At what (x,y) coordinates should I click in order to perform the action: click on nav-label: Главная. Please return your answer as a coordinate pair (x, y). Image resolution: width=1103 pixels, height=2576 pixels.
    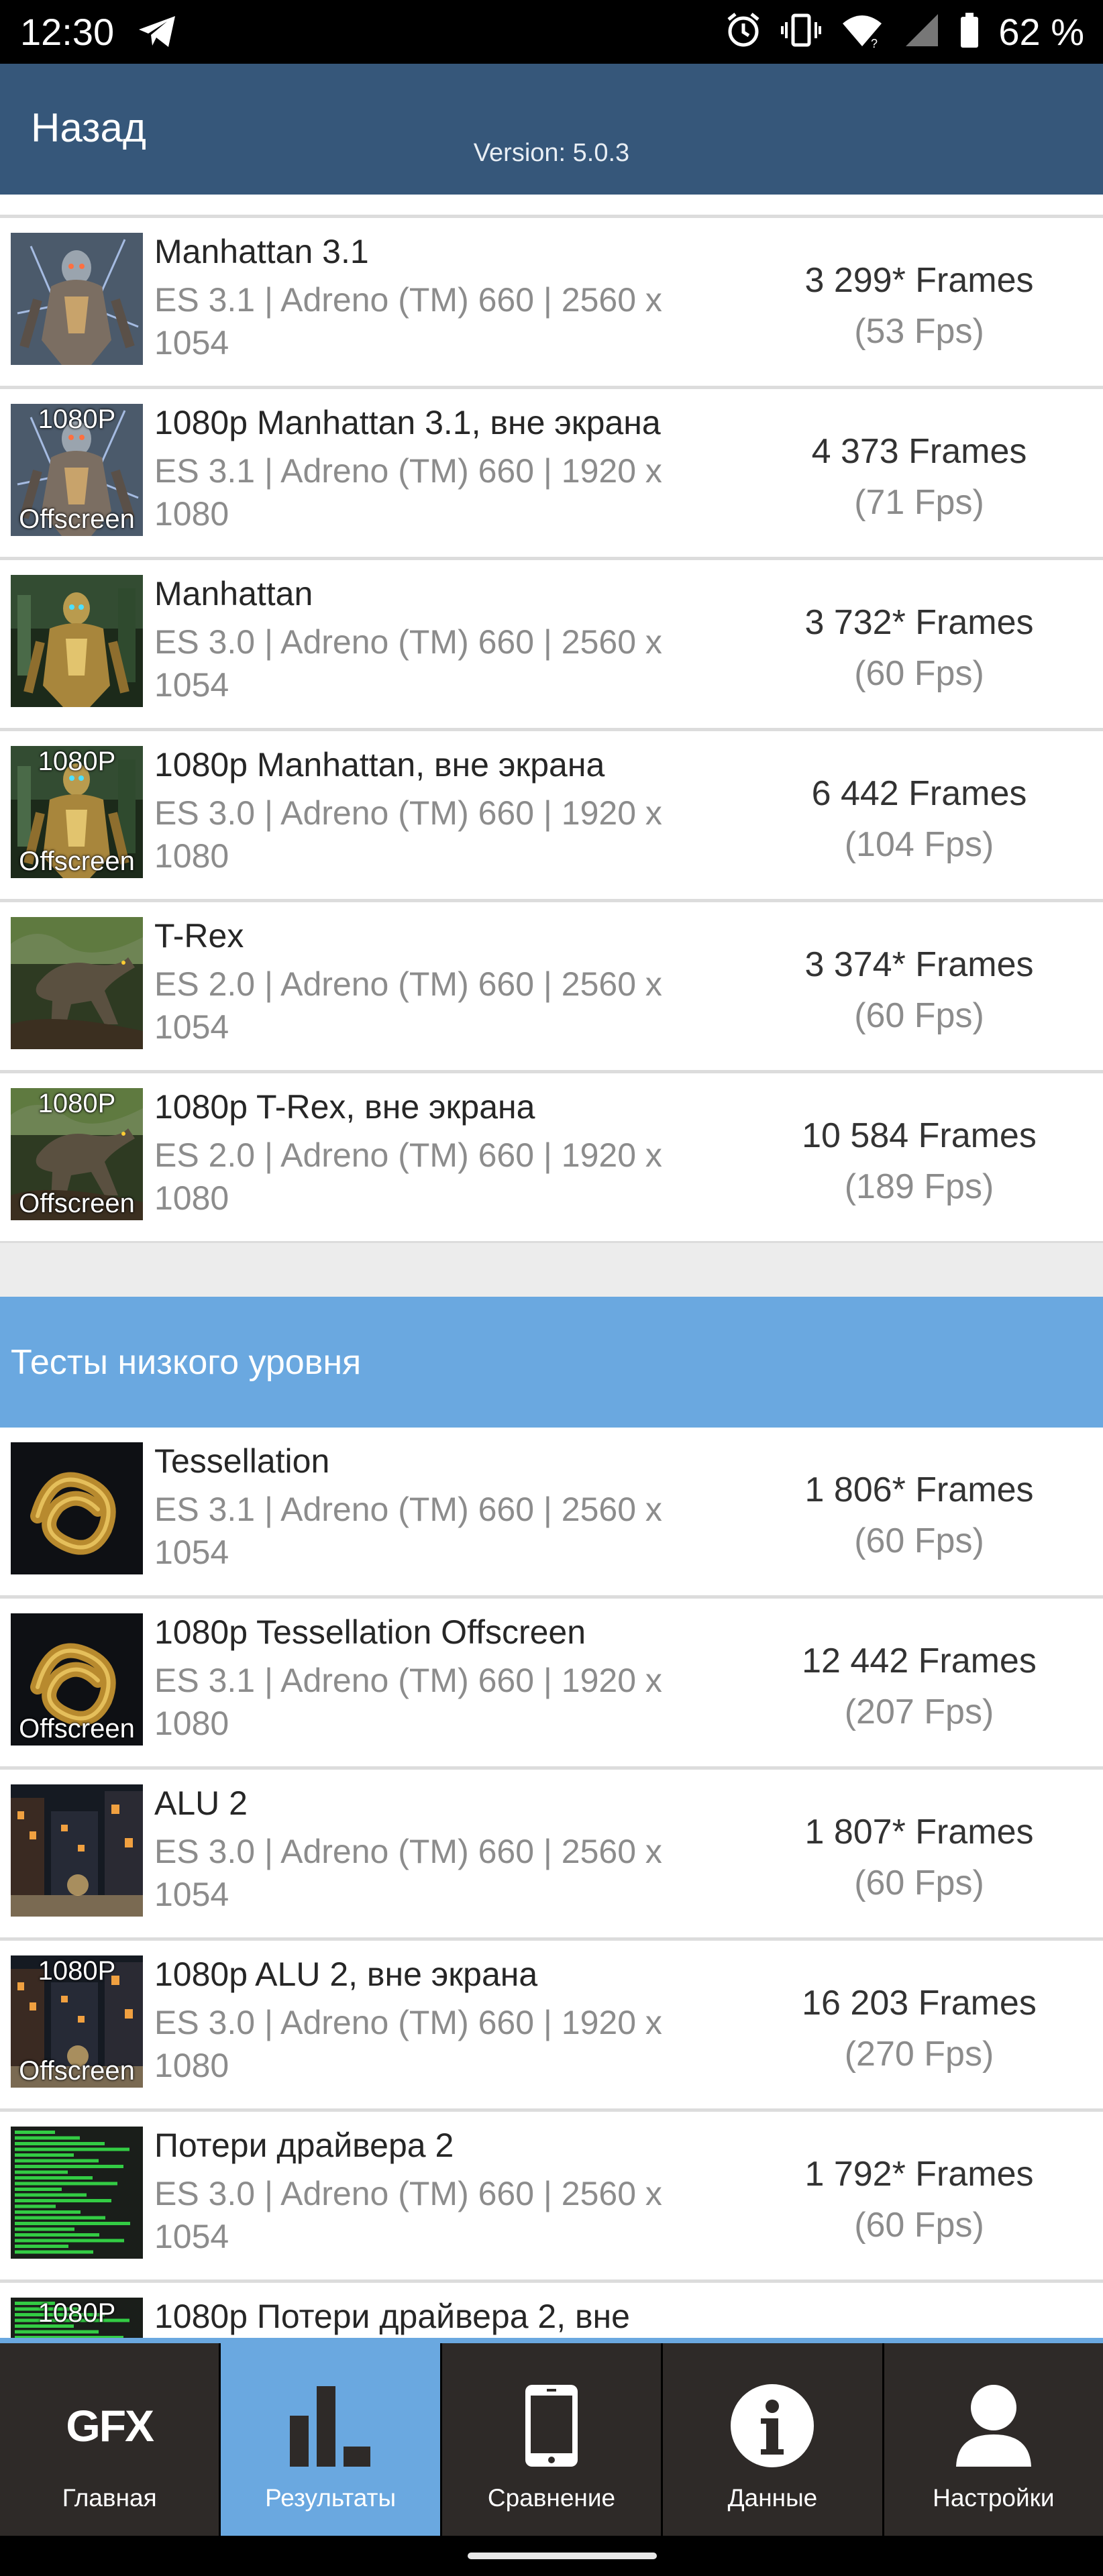
    Looking at the image, I should click on (110, 2498).